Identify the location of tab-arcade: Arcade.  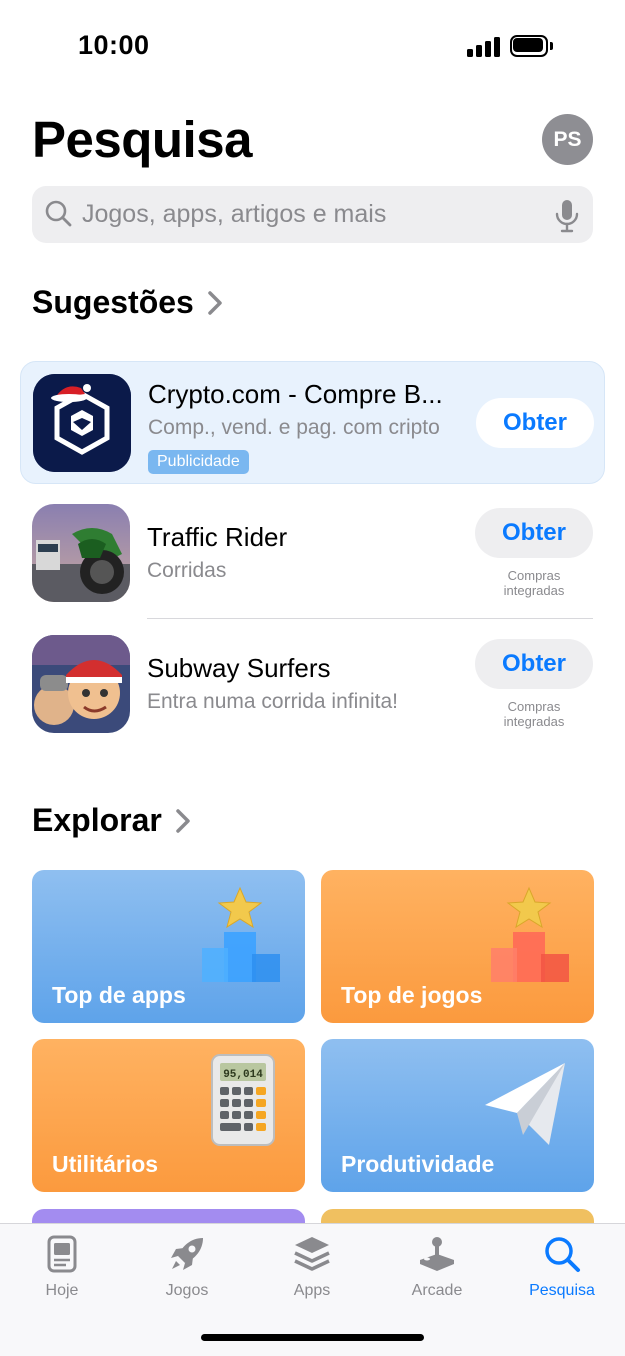
(437, 1267).